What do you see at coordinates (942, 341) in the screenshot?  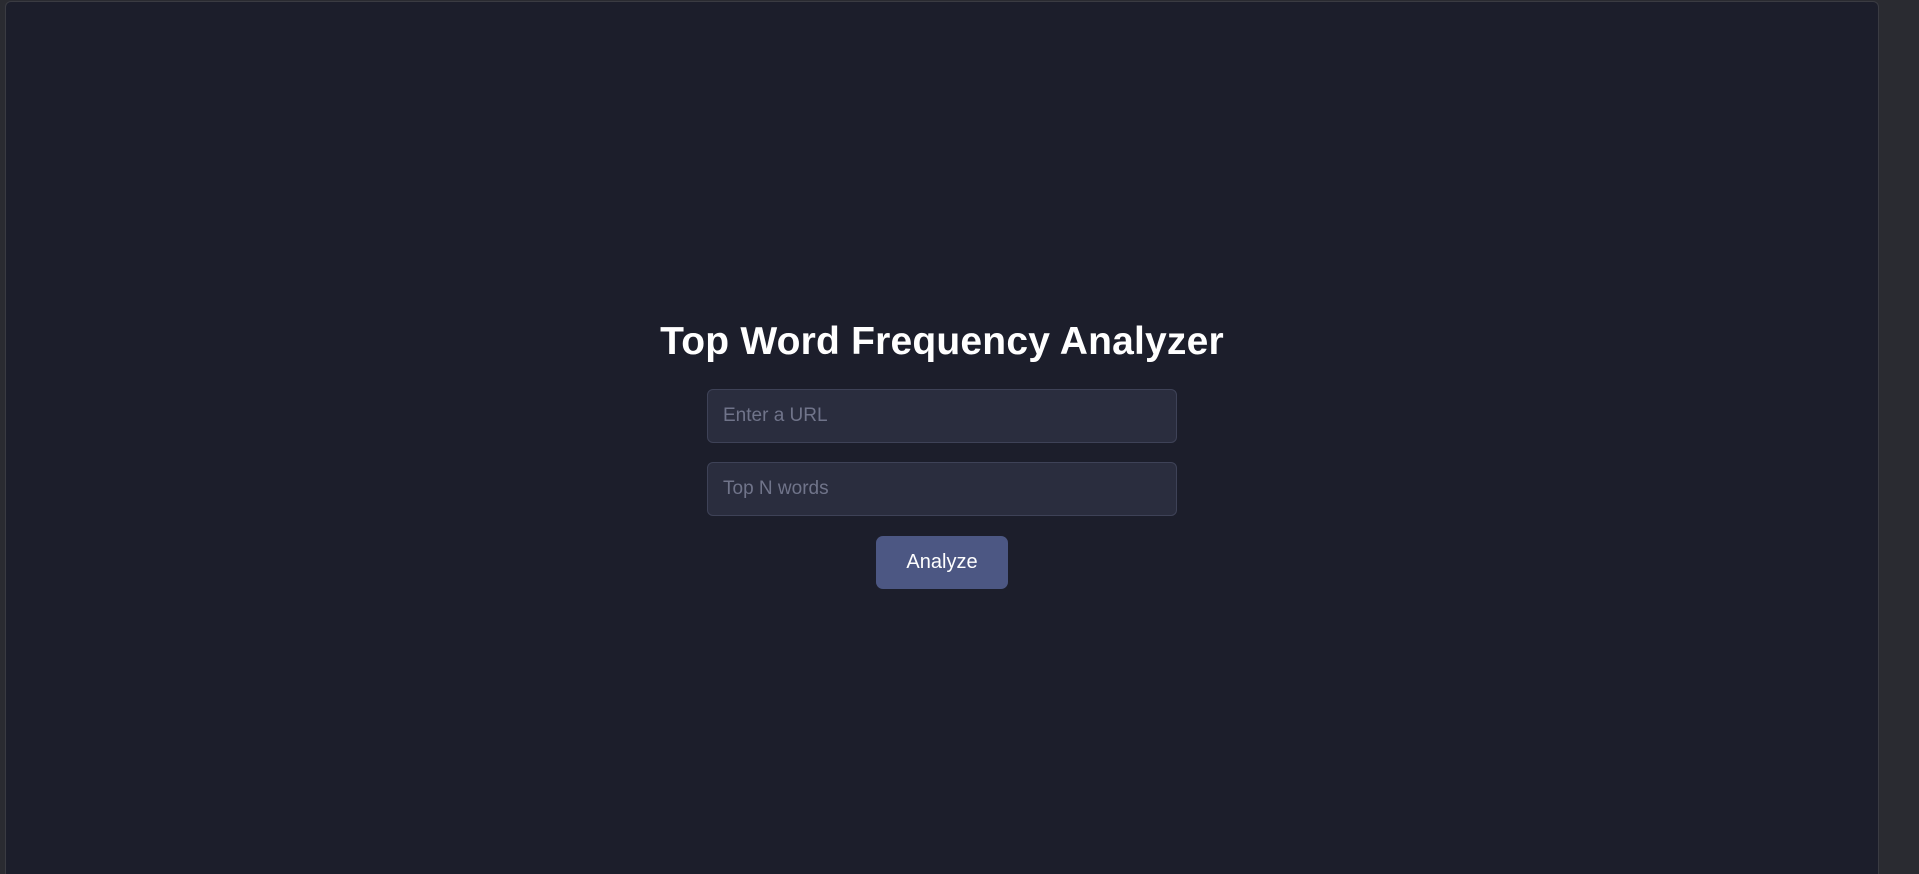 I see `page-title: Top Word Frequency Analyzer` at bounding box center [942, 341].